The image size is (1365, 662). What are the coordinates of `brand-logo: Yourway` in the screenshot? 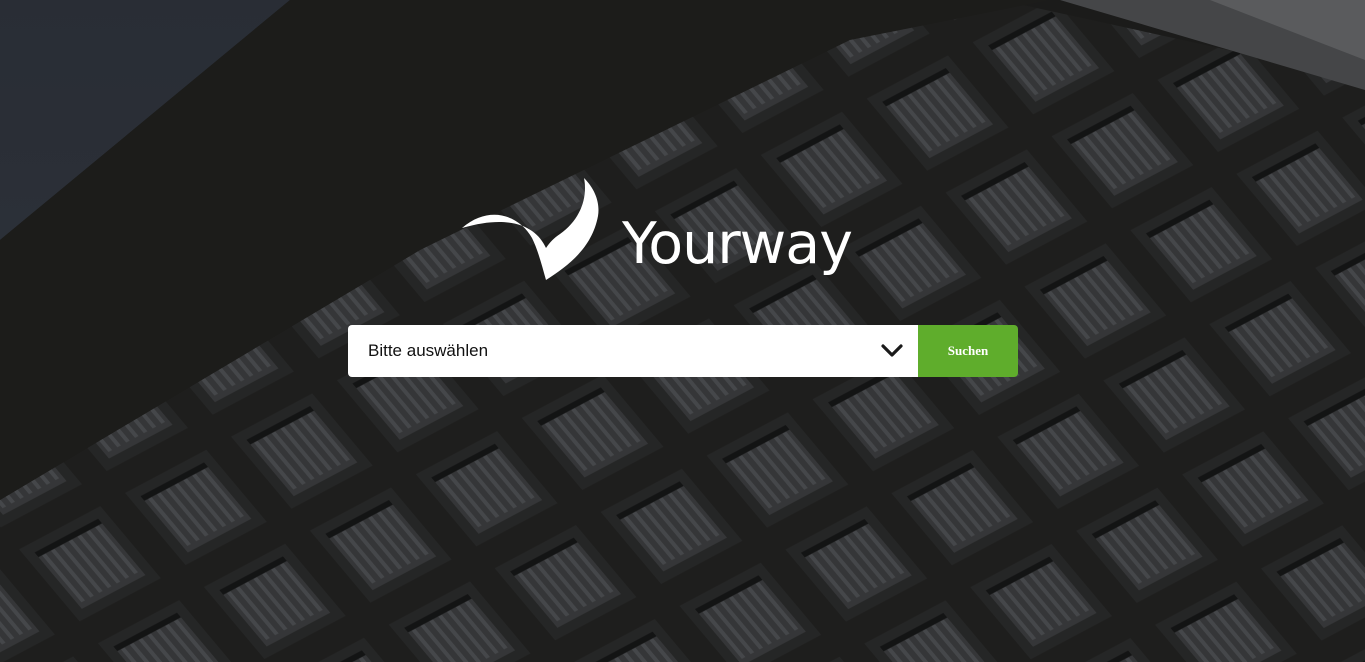 It's located at (670, 233).